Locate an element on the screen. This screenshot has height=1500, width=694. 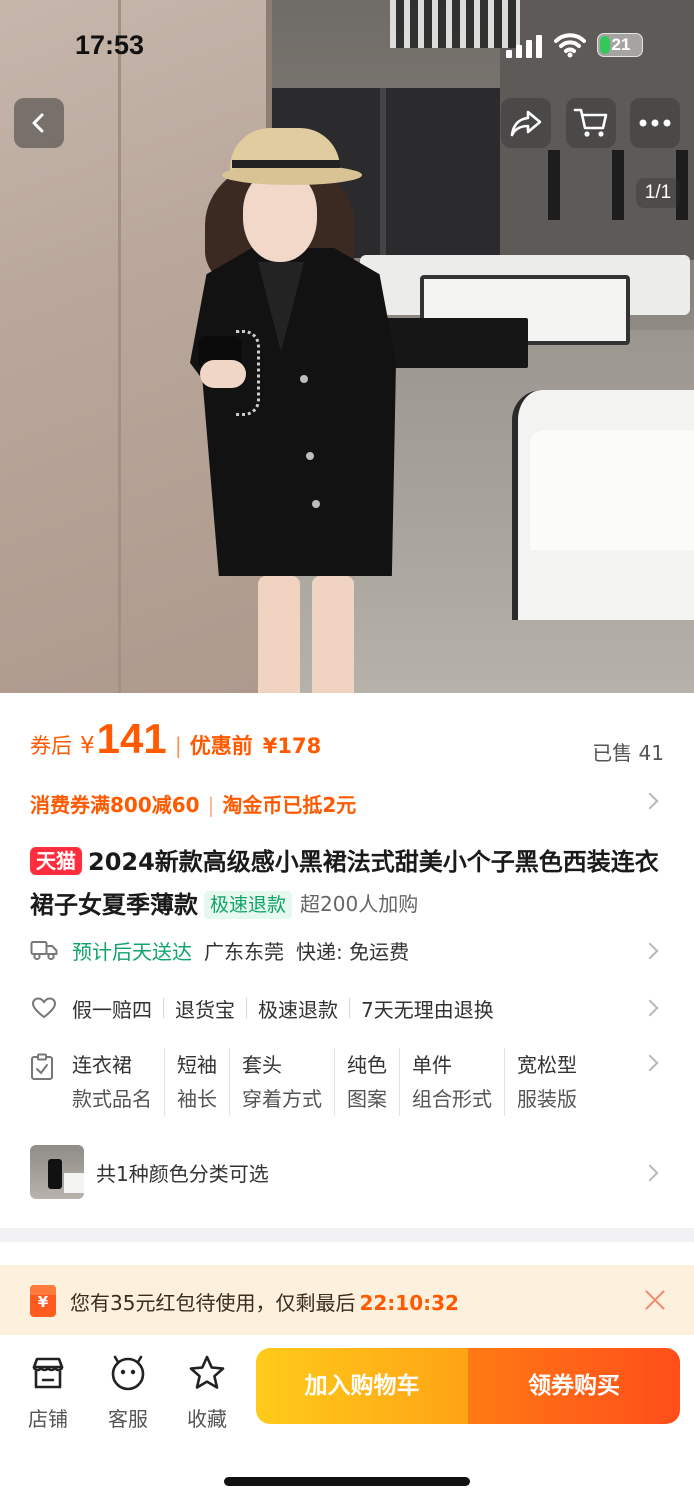
buy-with-coupon-button: 领券购买 is located at coordinates (574, 1386).